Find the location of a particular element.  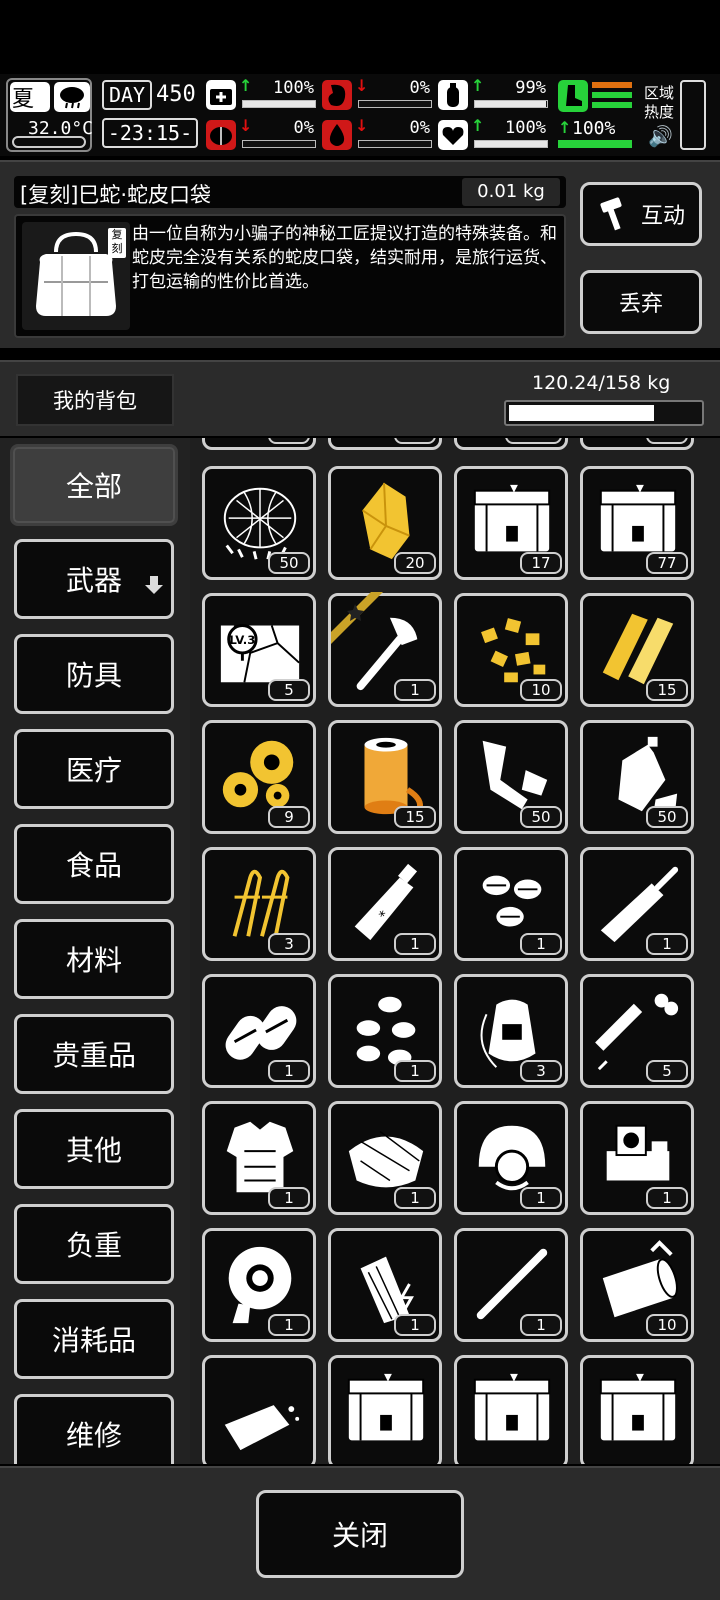

item-count: 9 is located at coordinates (415, 441).